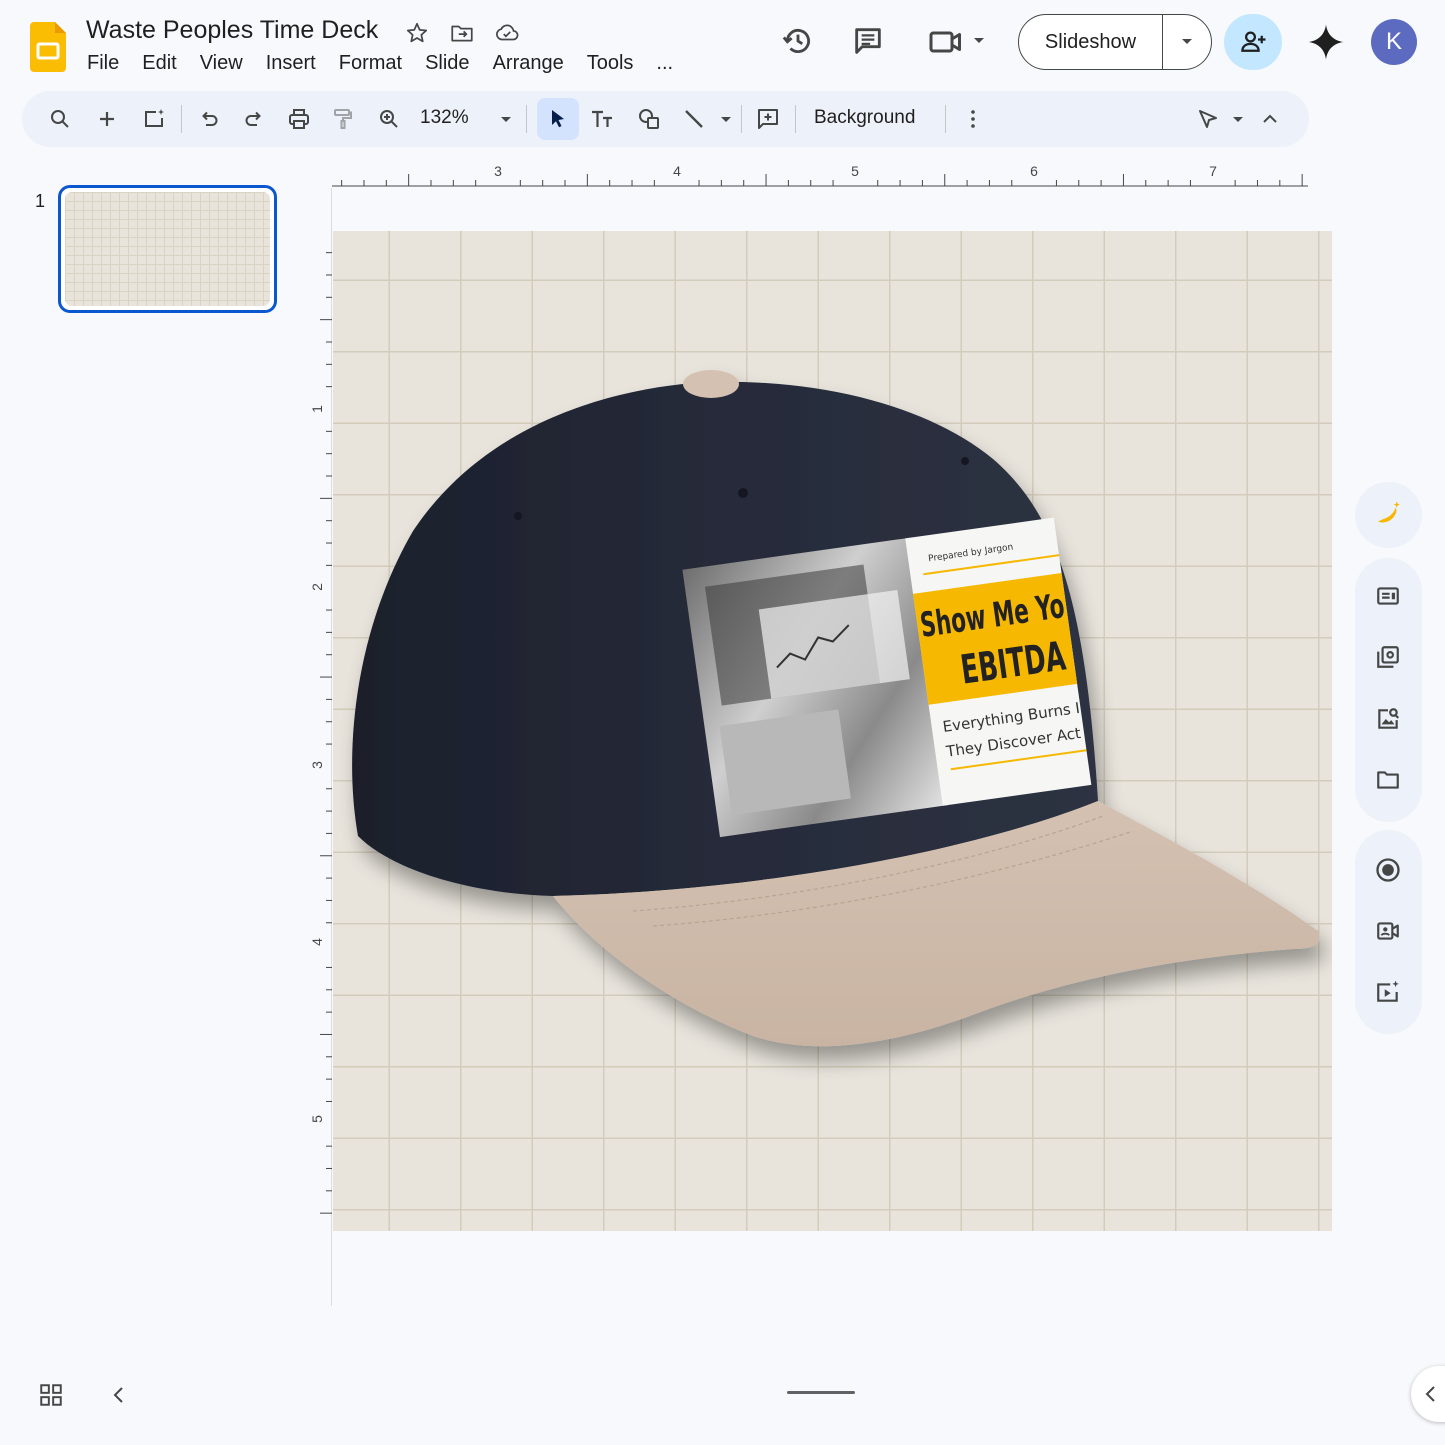 The image size is (1445, 1445). I want to click on menu-insert: Insert, so click(291, 63).